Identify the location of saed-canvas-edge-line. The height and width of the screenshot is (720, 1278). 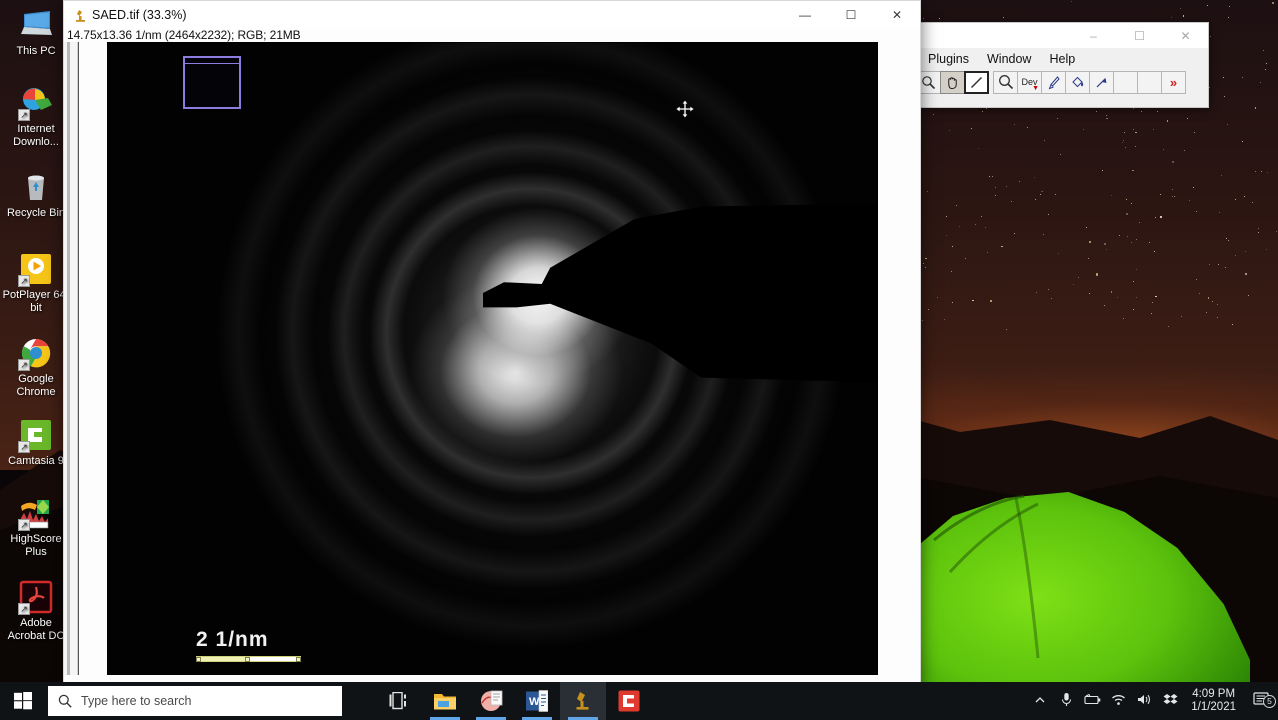
(78, 358).